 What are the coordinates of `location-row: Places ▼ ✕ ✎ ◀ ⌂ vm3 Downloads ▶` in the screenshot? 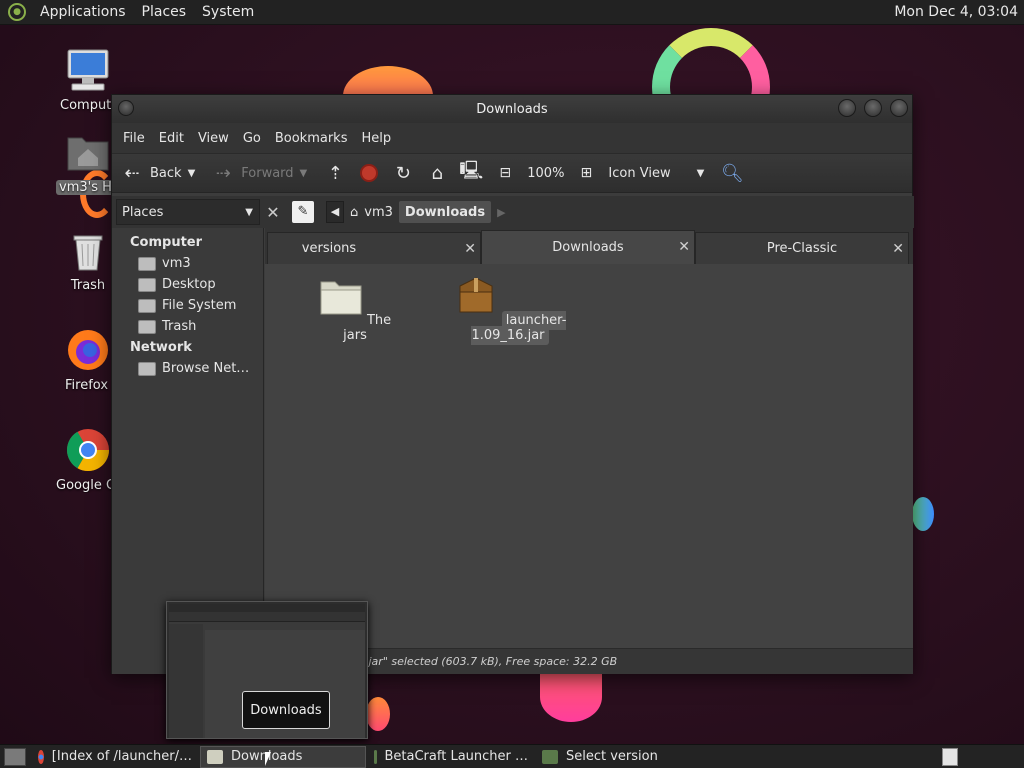 It's located at (513, 212).